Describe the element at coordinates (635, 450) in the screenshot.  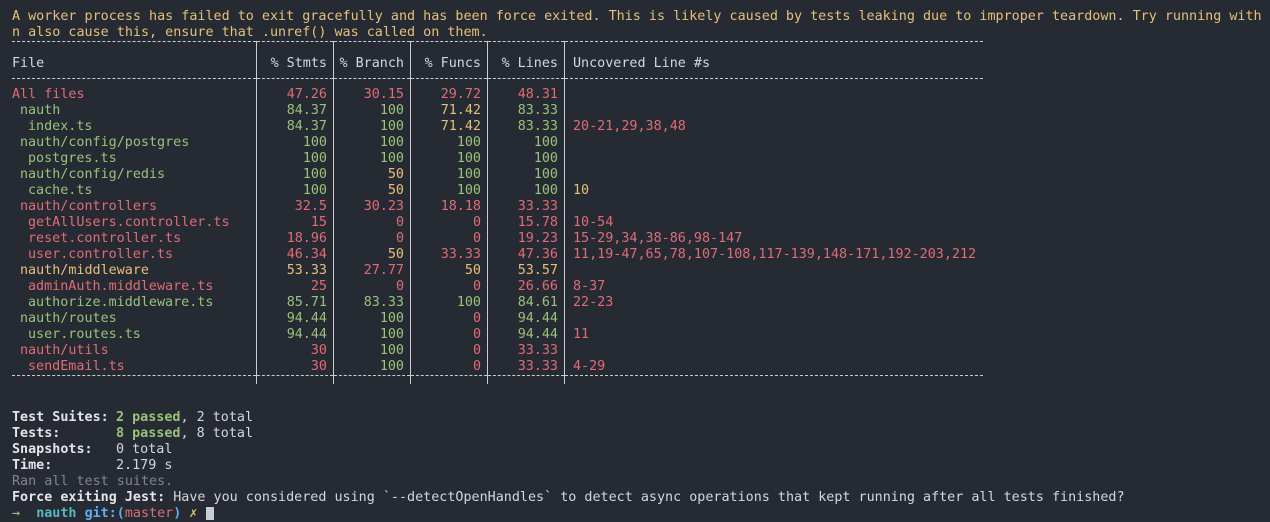
I see `summary-snapshots: Snapshots: 0 total` at that location.